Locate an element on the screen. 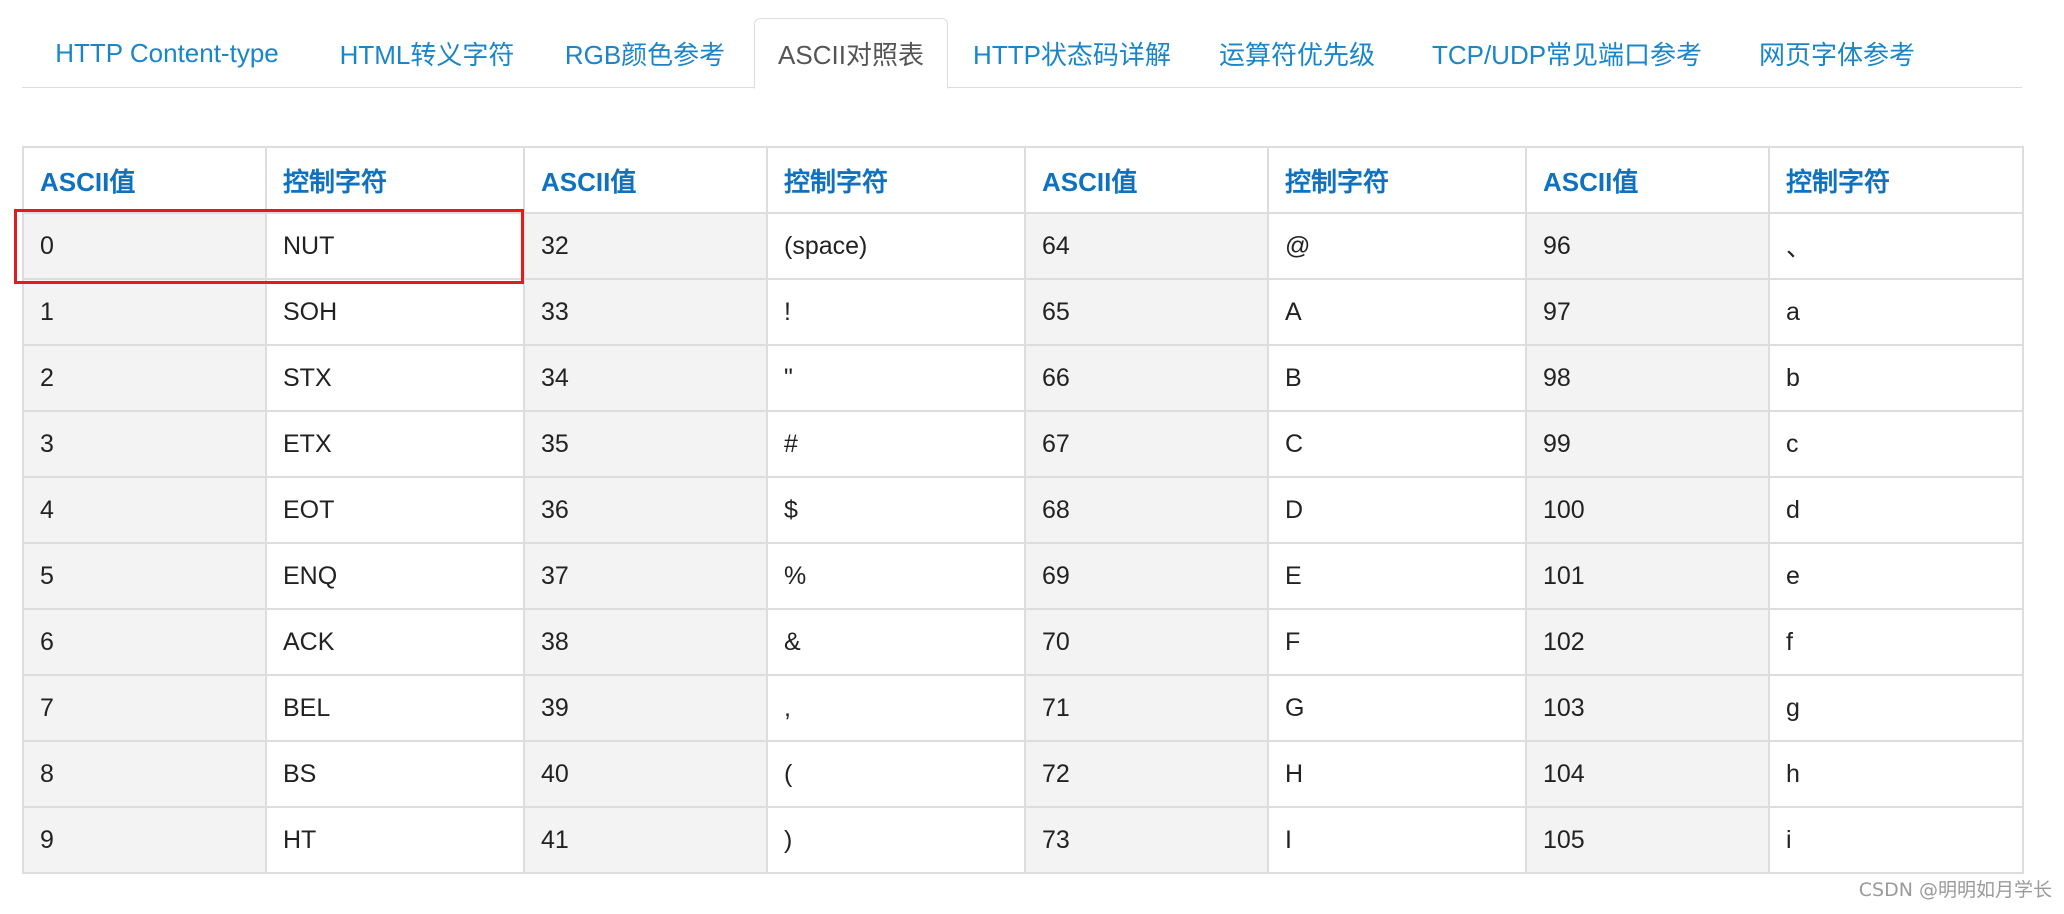  tab-rgb-colors: RGB颜色参考 is located at coordinates (645, 53).